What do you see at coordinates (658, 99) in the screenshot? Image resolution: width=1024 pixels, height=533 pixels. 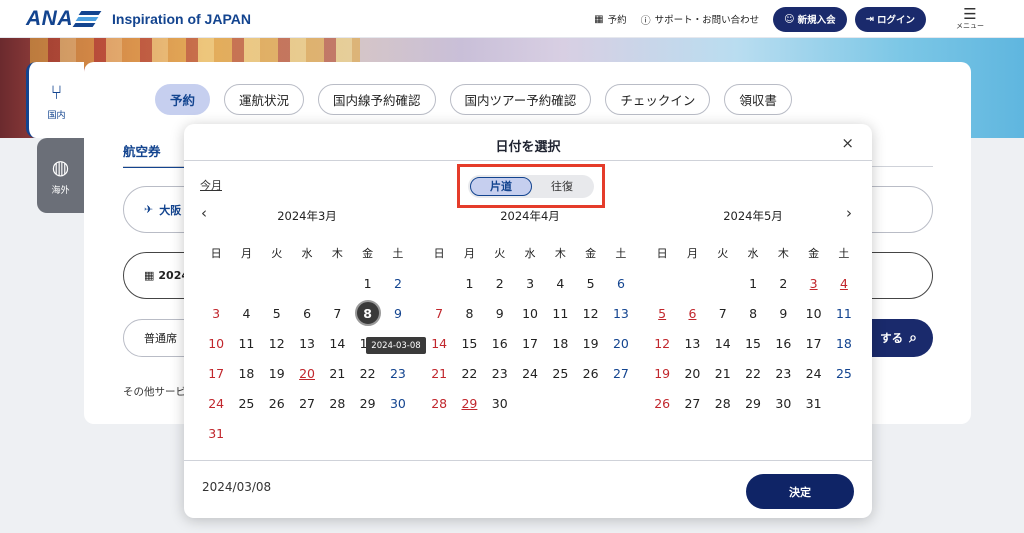 I see `tab-checkin: チェックイン` at bounding box center [658, 99].